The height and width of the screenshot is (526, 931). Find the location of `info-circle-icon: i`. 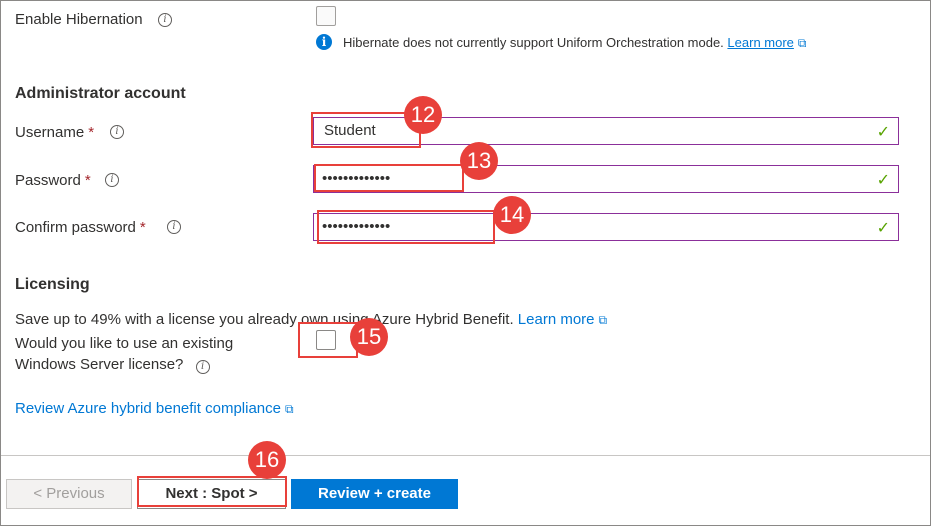

info-circle-icon: i is located at coordinates (324, 42).